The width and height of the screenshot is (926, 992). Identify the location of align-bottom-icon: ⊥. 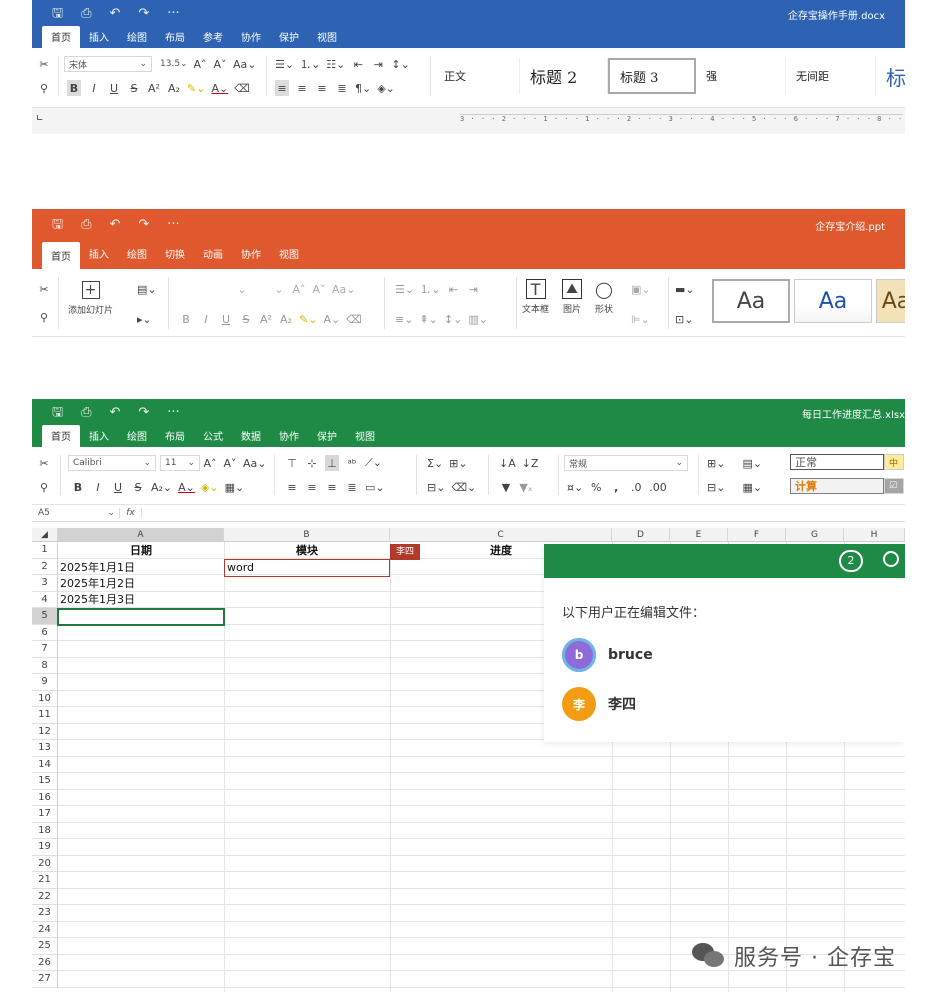
(332, 463).